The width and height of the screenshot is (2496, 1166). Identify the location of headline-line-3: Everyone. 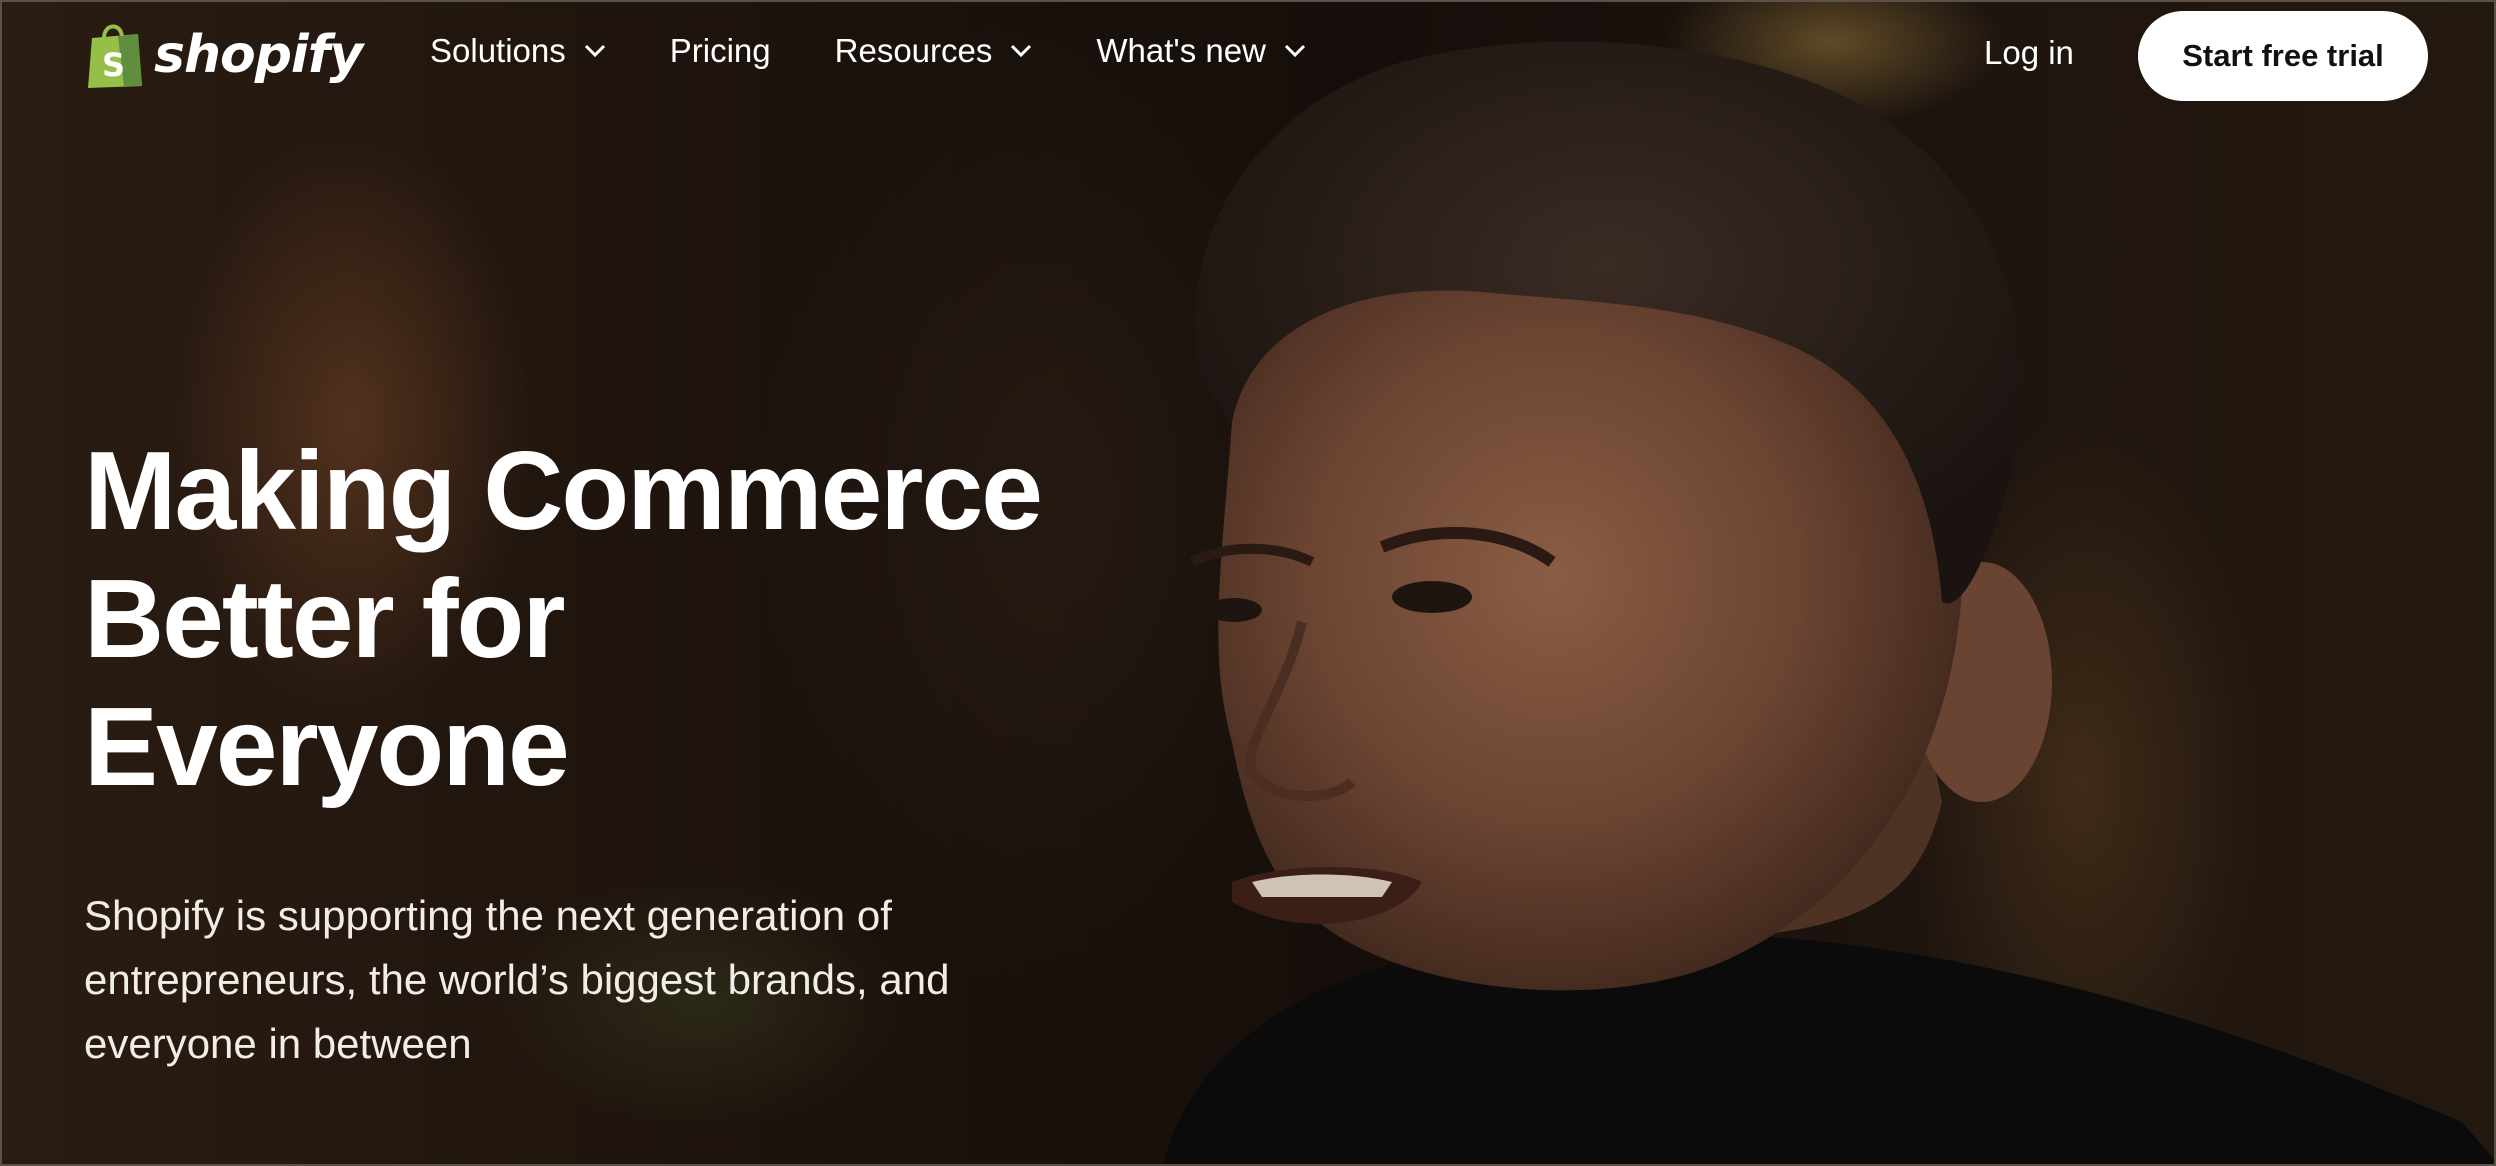
(327, 747).